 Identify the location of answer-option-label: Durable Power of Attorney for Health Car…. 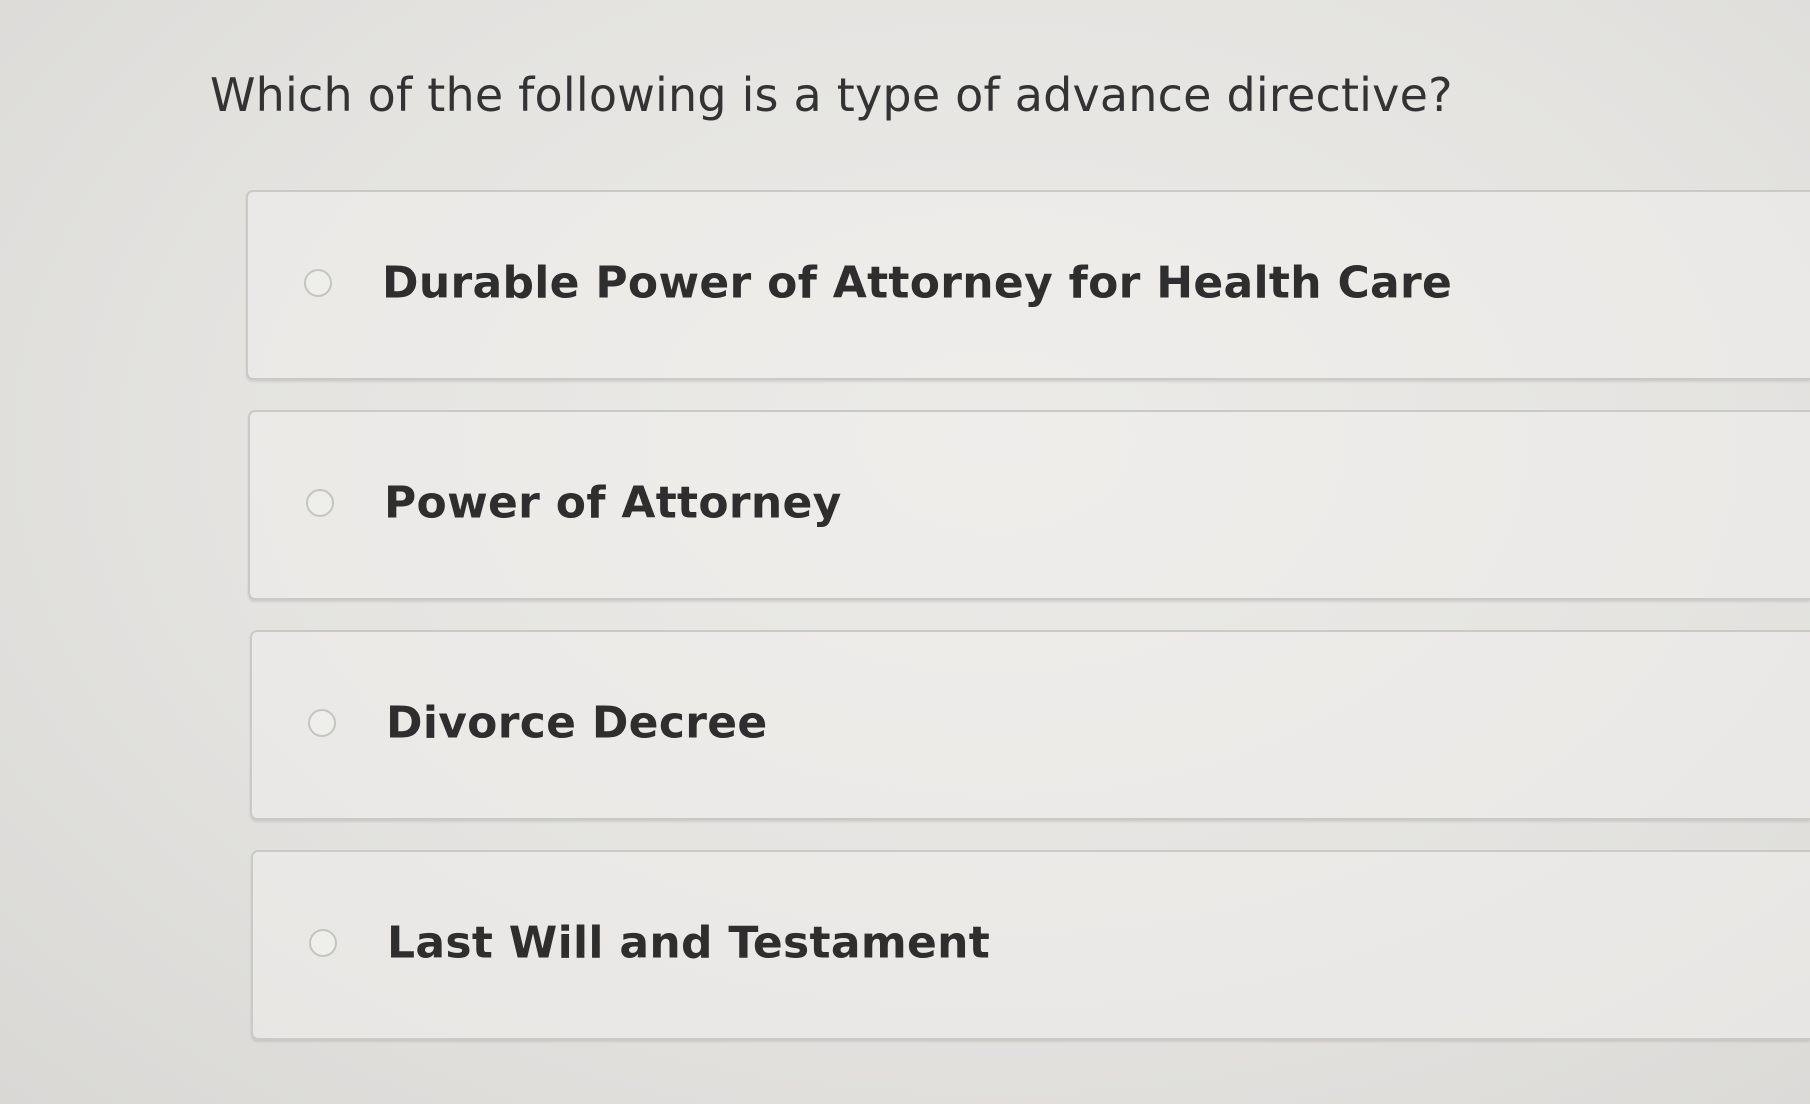
(917, 283).